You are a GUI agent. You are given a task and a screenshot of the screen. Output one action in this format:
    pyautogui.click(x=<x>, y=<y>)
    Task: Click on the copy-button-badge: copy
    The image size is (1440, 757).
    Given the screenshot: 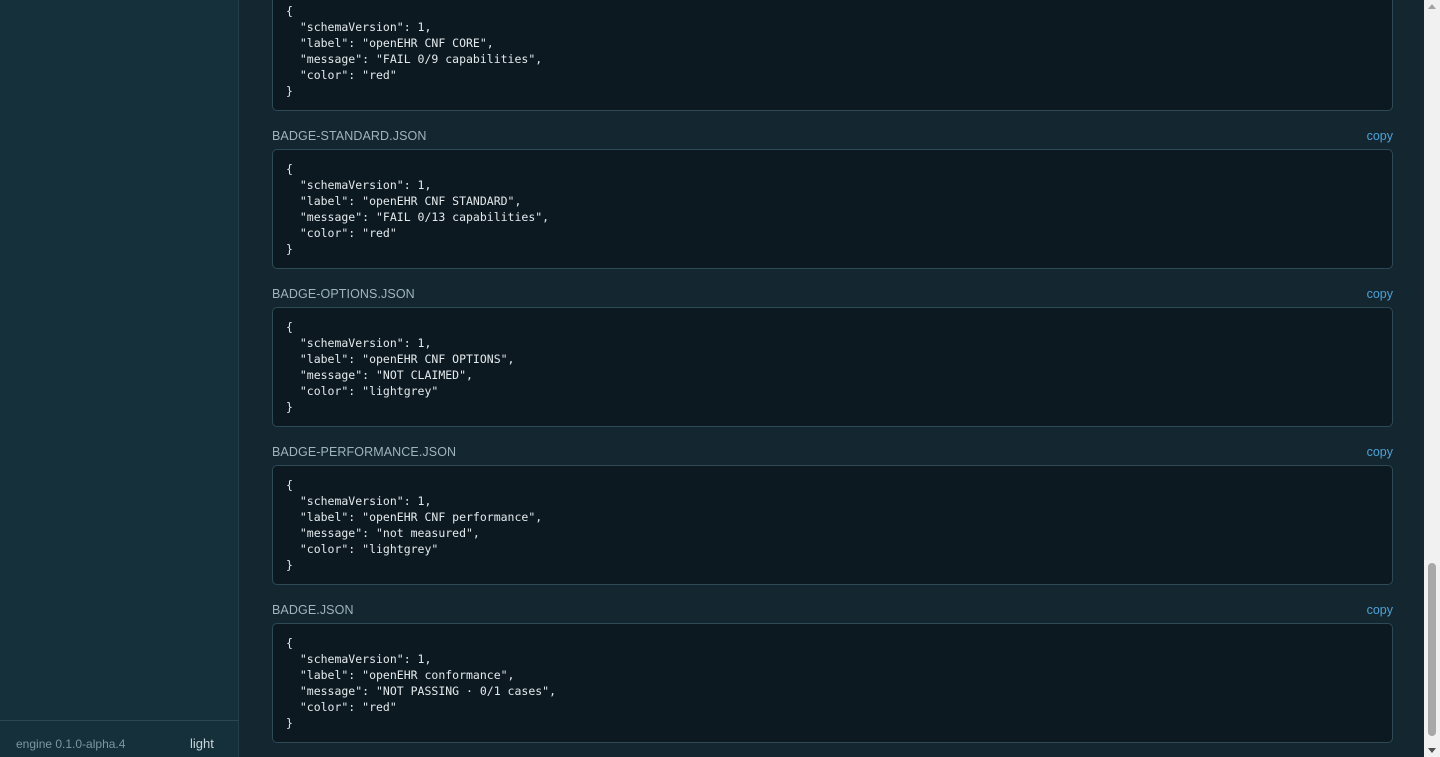 What is the action you would take?
    pyautogui.click(x=1380, y=610)
    